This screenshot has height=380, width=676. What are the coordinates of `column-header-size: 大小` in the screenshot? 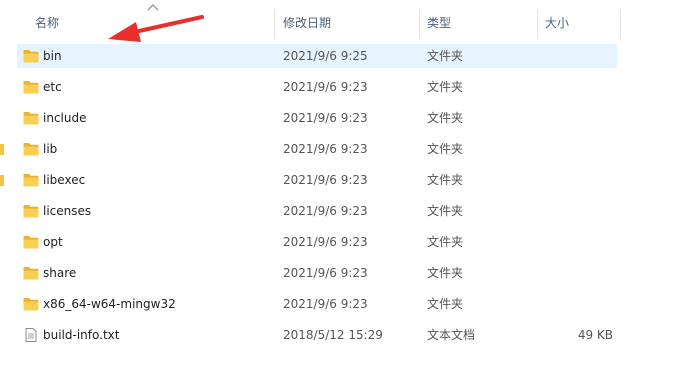 It's located at (557, 23).